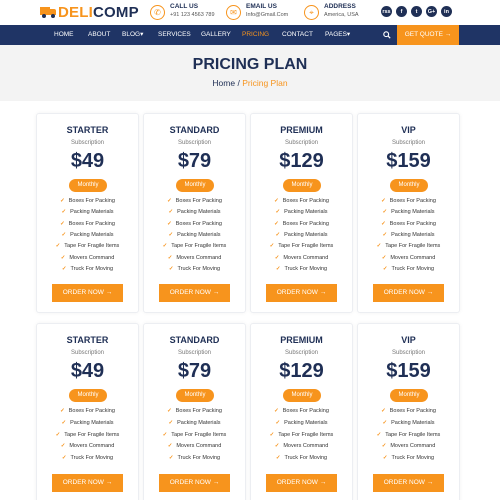  What do you see at coordinates (408, 161) in the screenshot?
I see `plan-price: $159` at bounding box center [408, 161].